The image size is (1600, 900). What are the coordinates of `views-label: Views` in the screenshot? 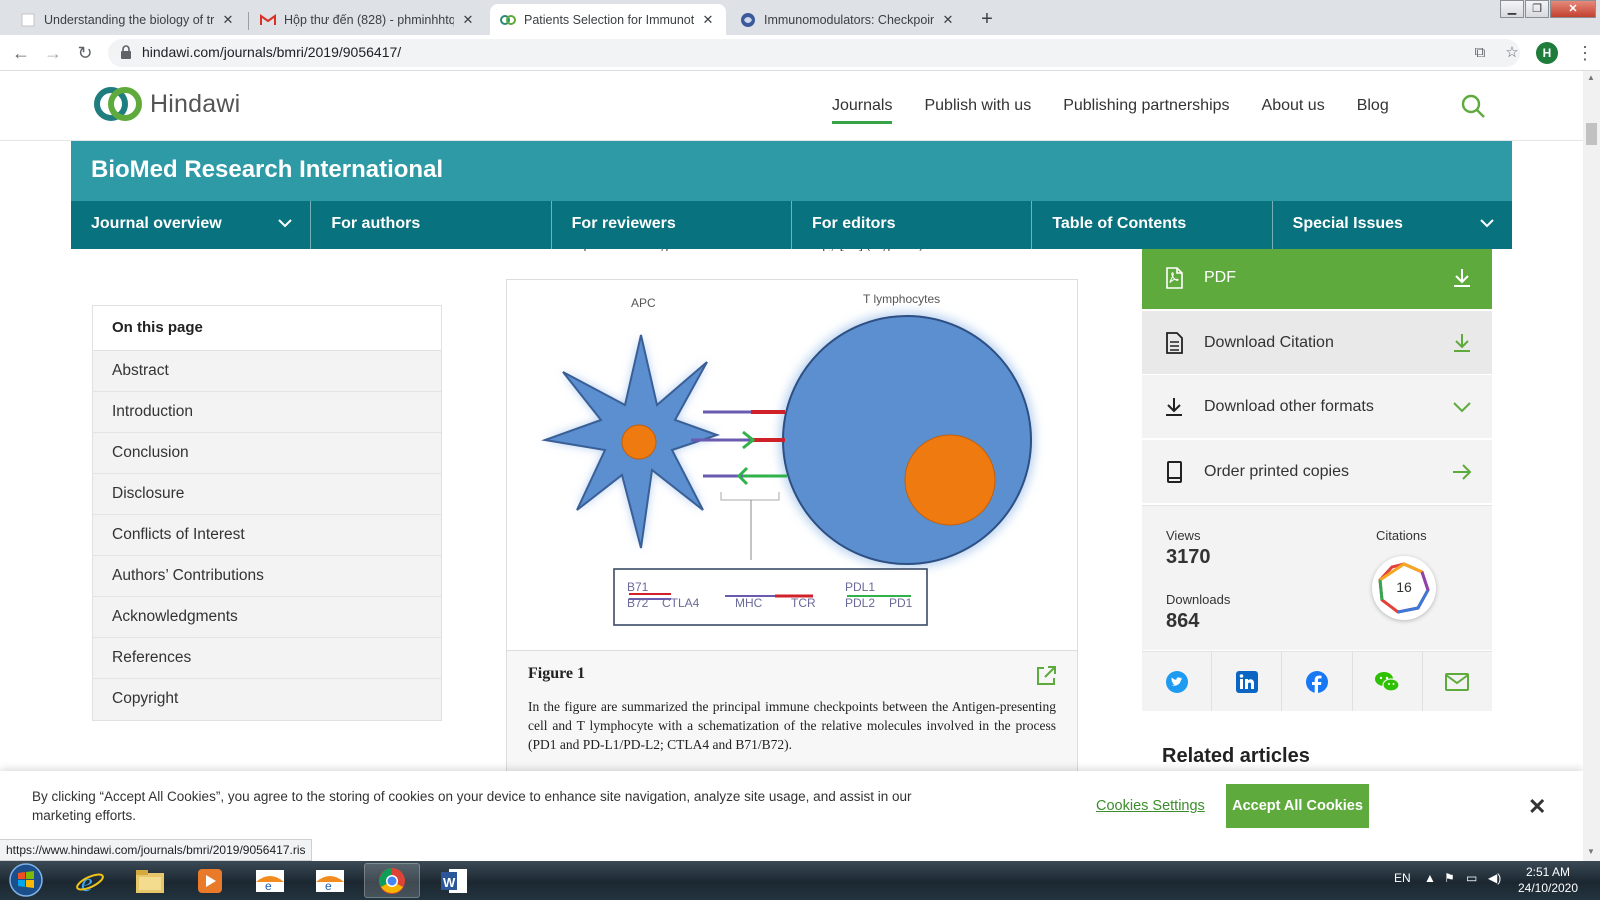 It's located at (1183, 535).